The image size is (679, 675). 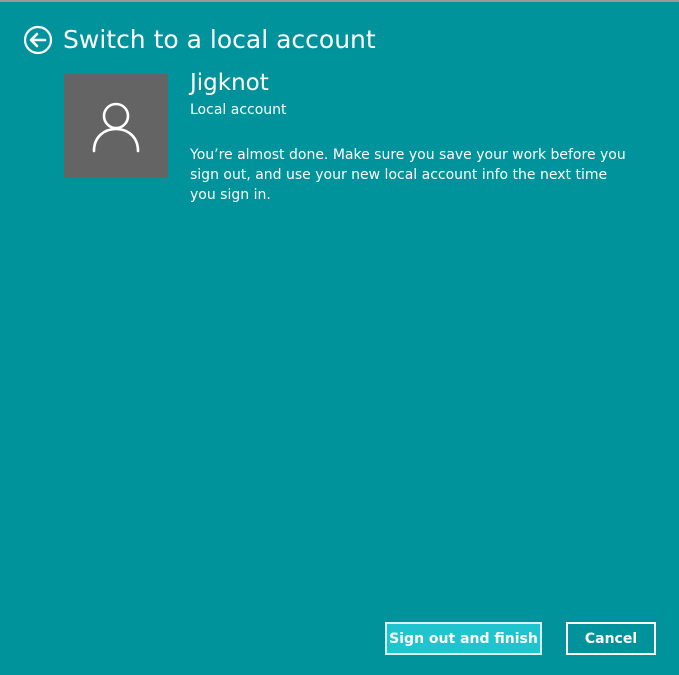 What do you see at coordinates (219, 39) in the screenshot?
I see `page-title: Switch to a local account` at bounding box center [219, 39].